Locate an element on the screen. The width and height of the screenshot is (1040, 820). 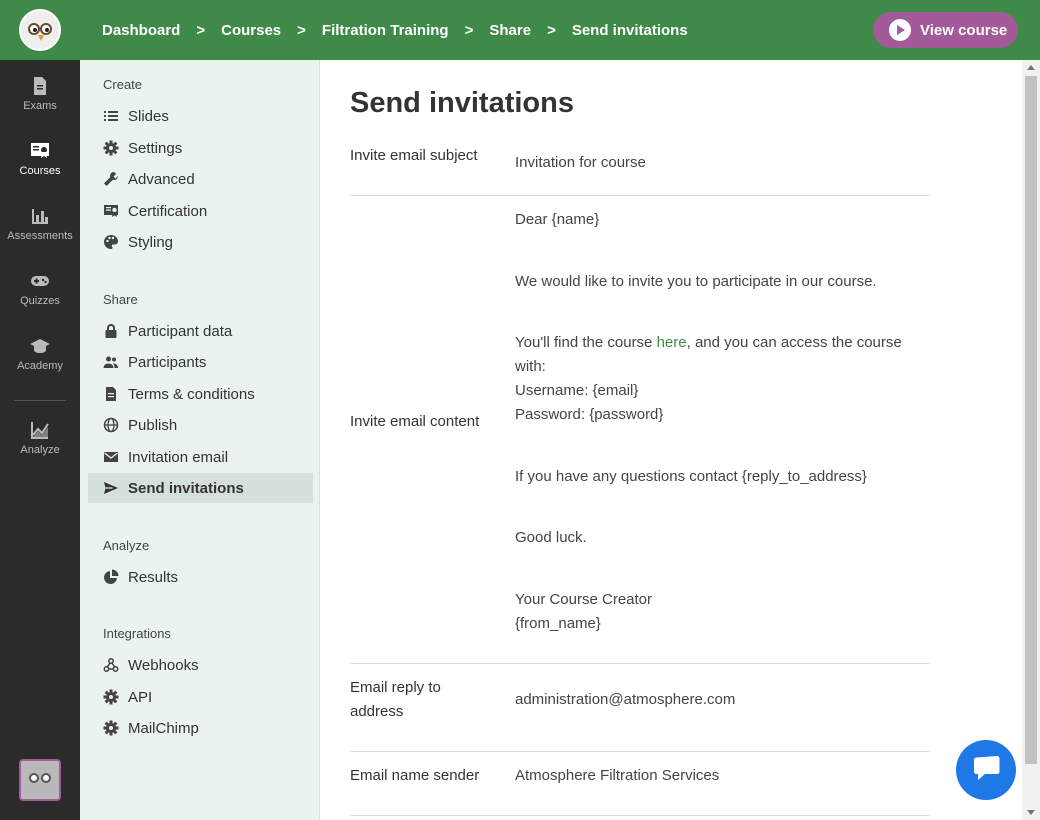
menu-item-label: Certification is located at coordinates (168, 211).